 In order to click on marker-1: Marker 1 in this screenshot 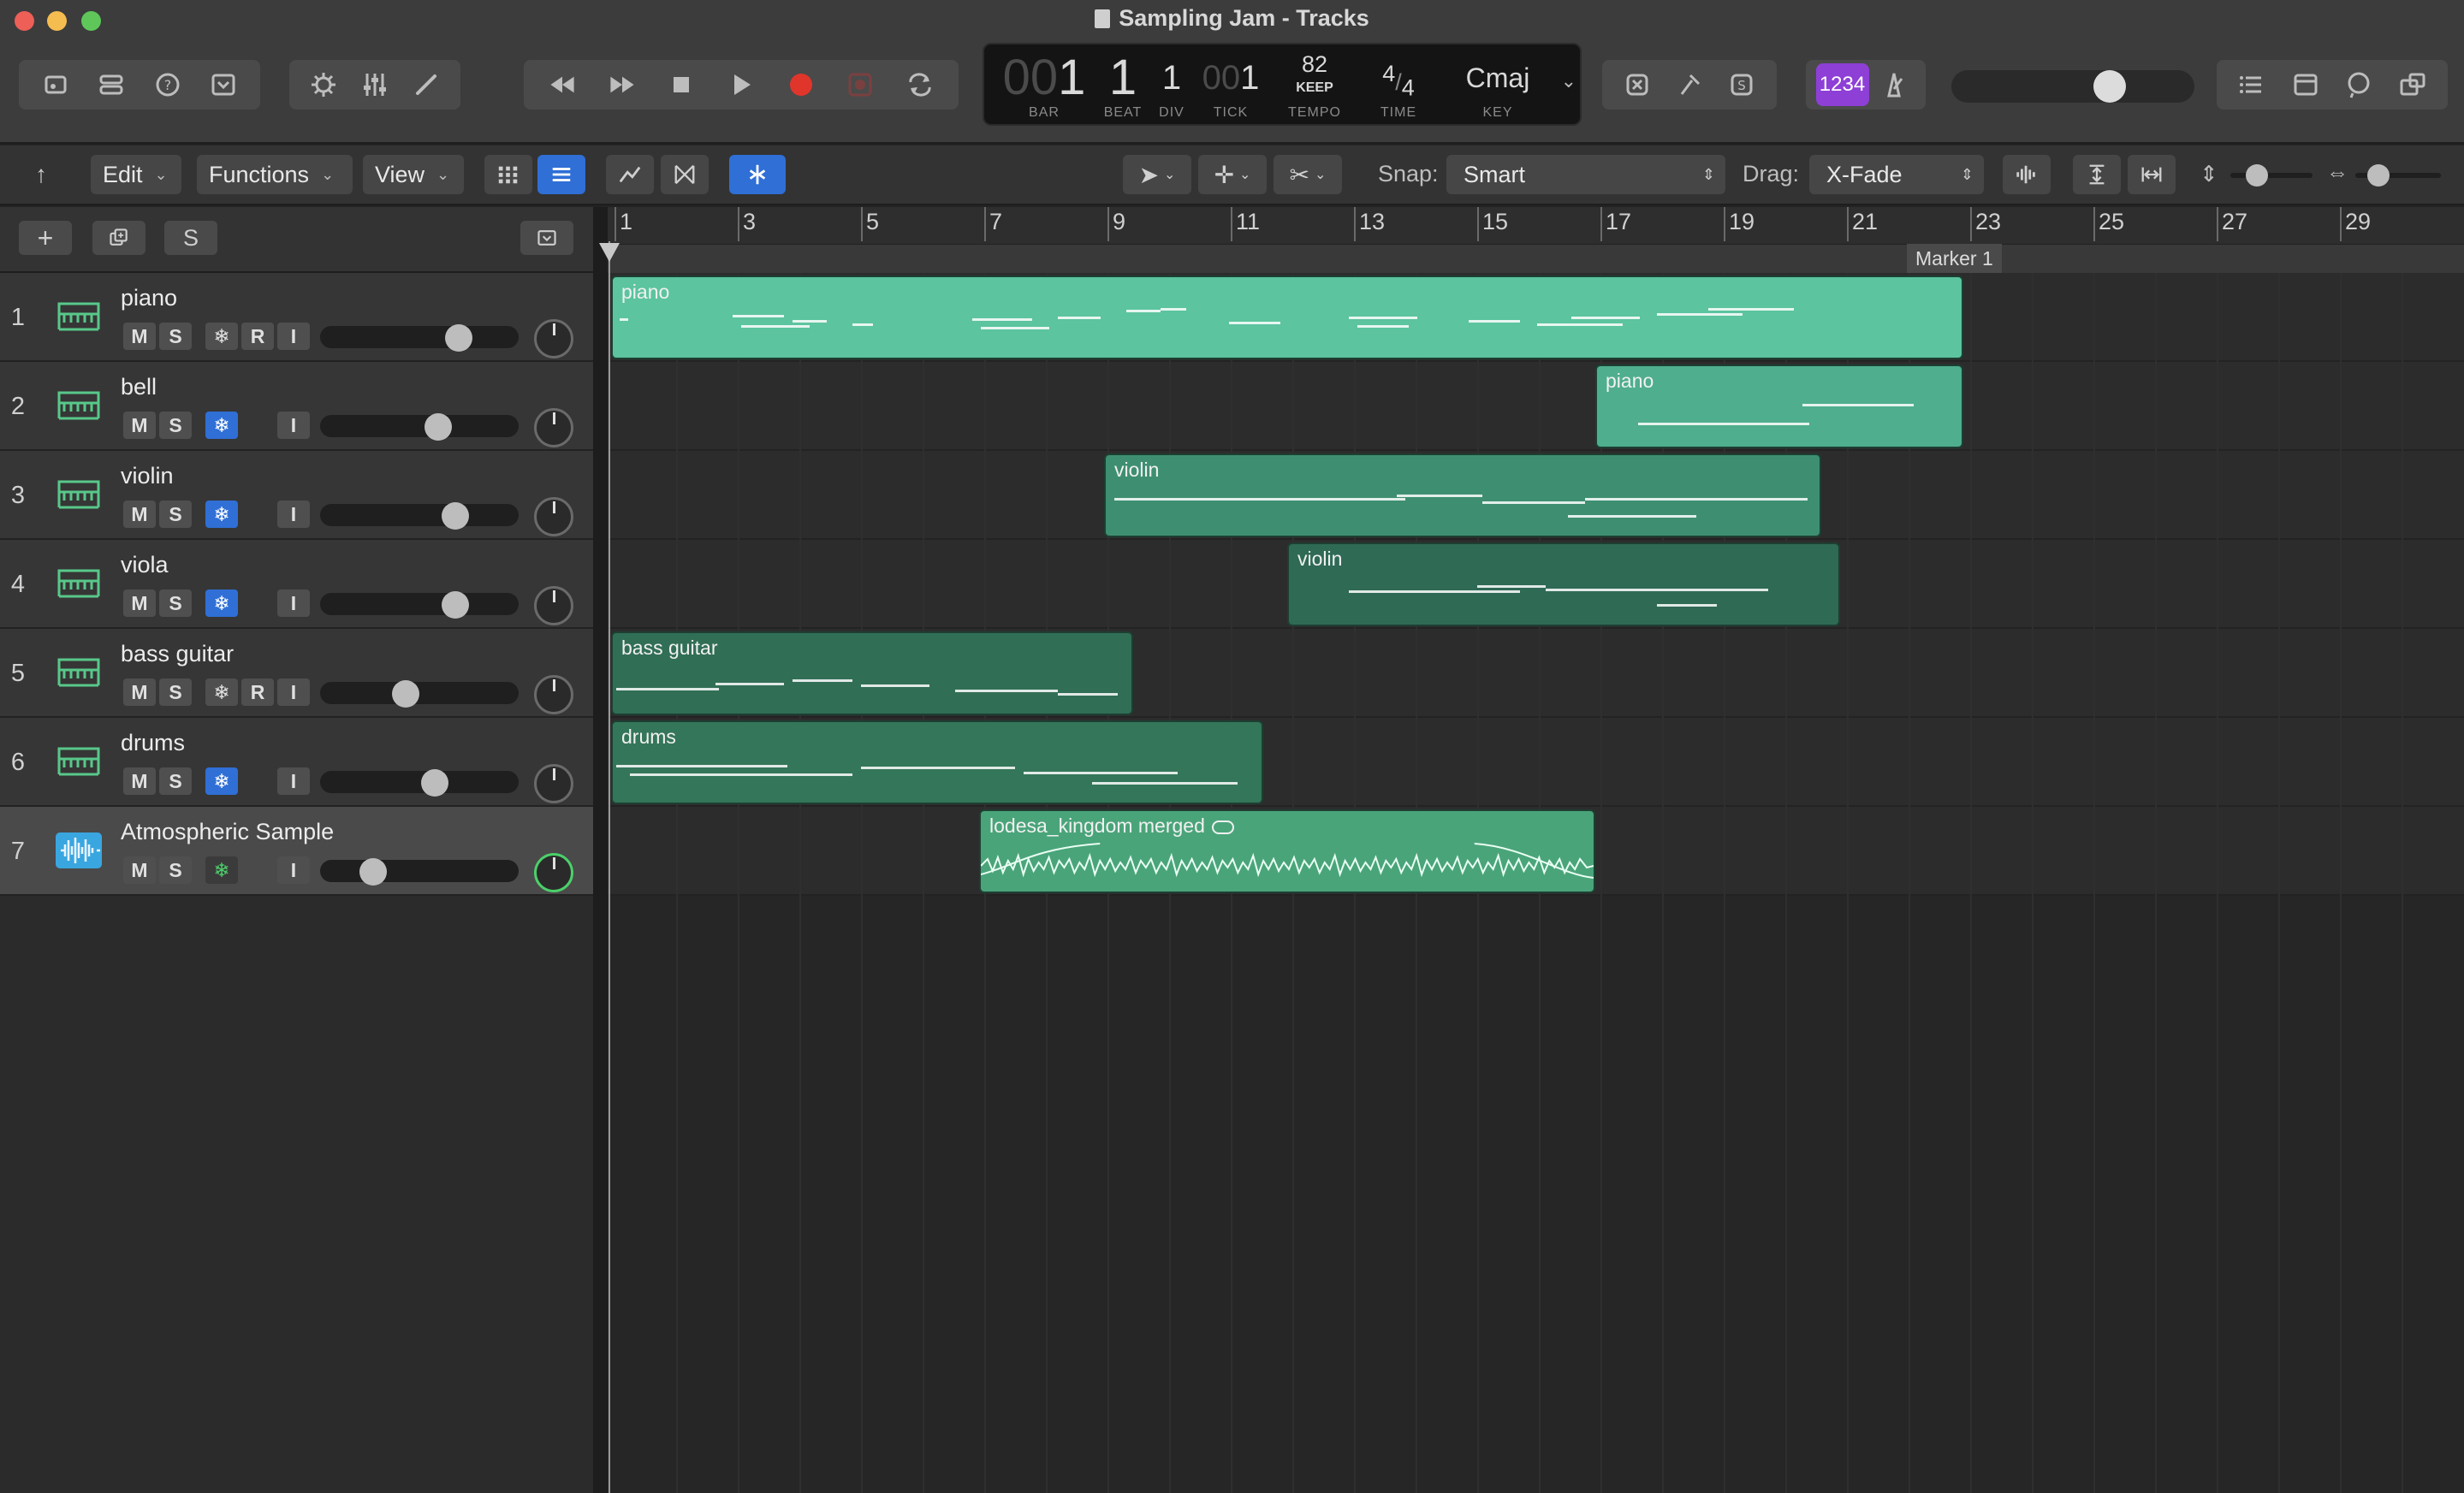, I will do `click(1954, 258)`.